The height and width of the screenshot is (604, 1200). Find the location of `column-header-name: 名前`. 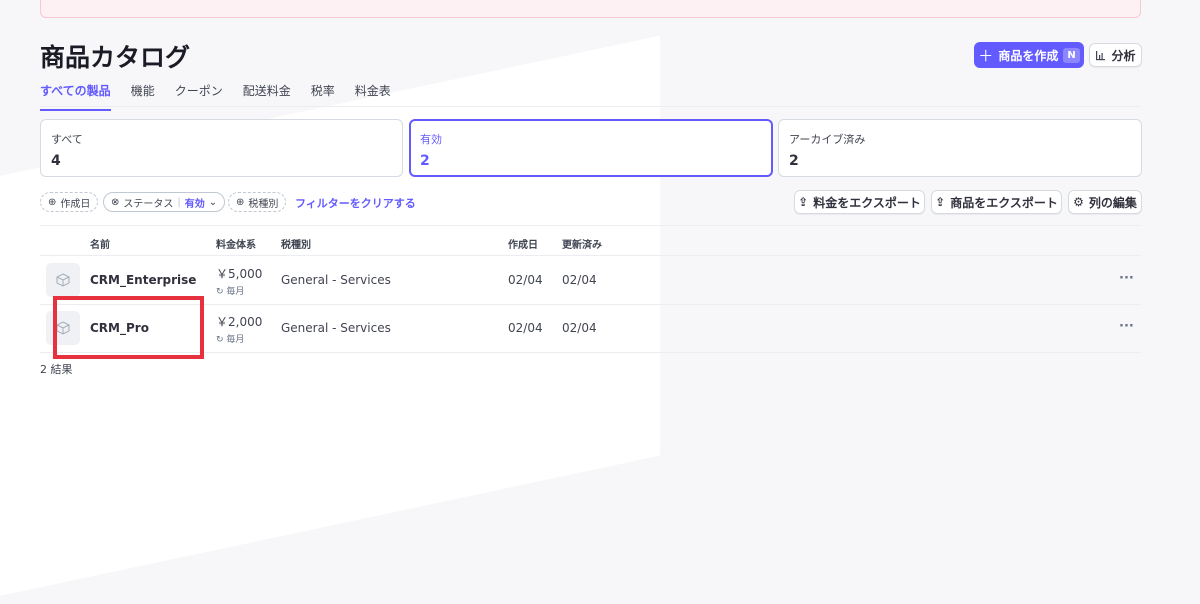

column-header-name: 名前 is located at coordinates (100, 243).